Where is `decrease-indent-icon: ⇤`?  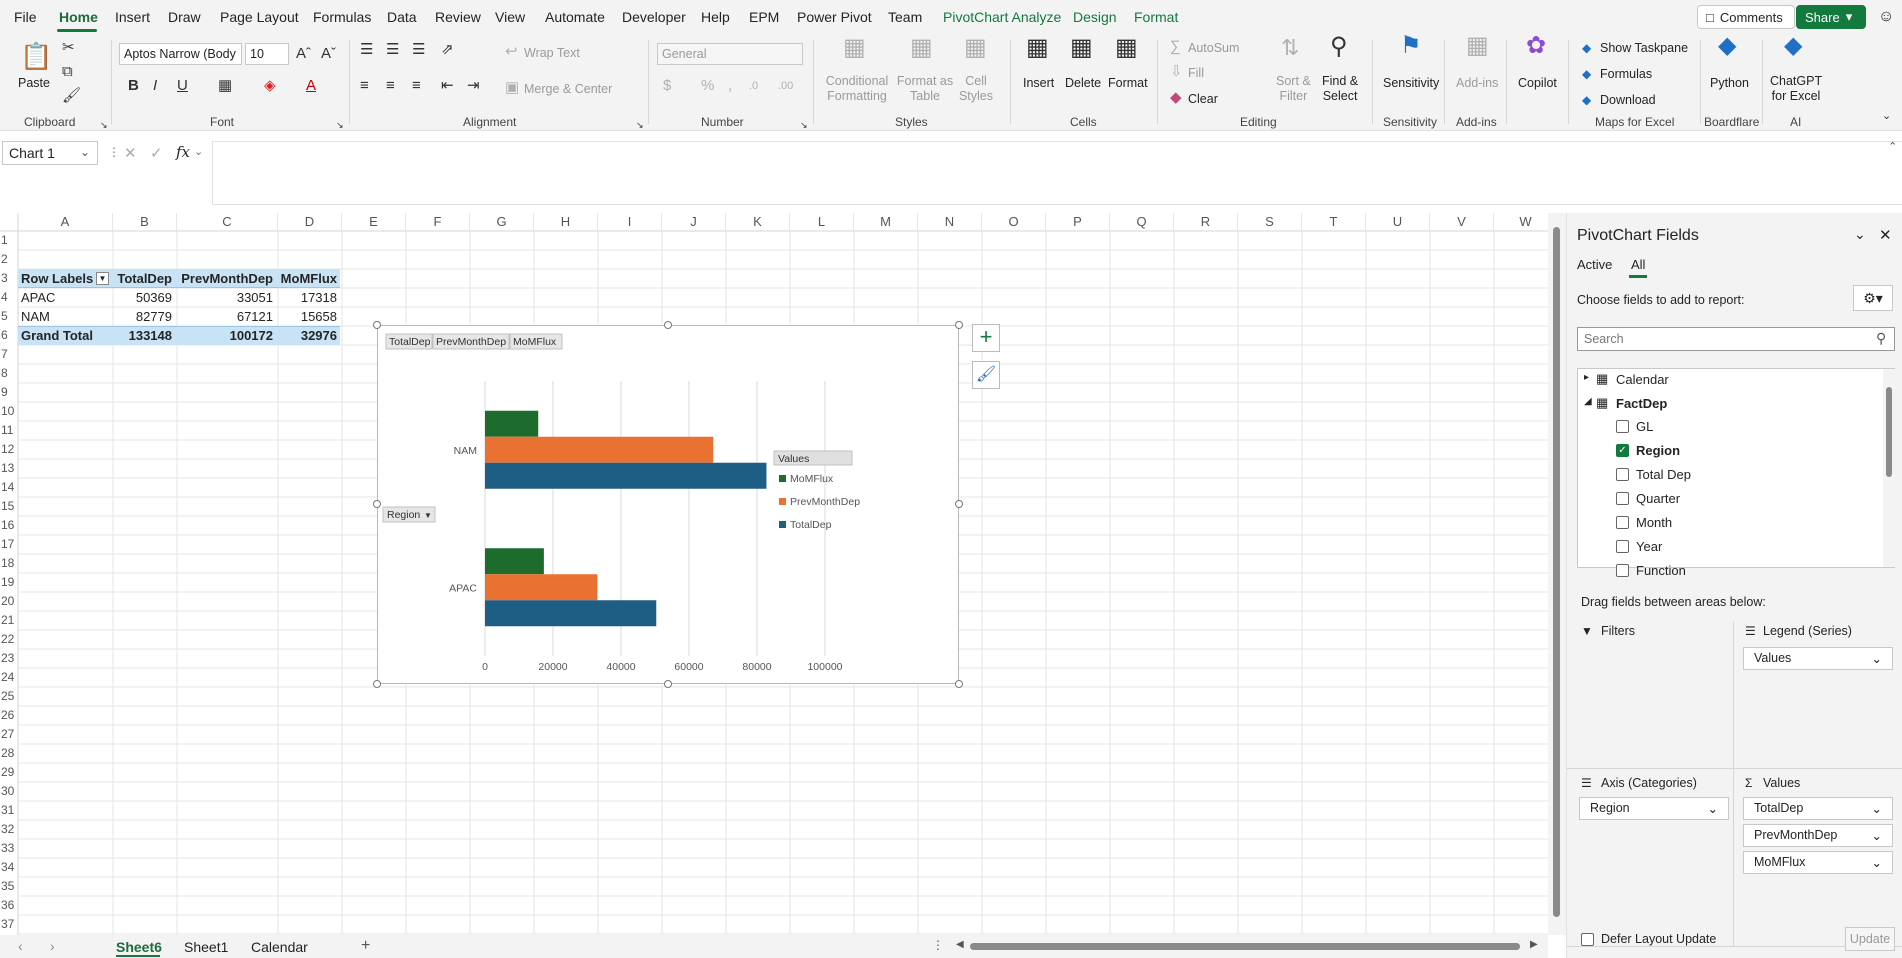
decrease-indent-icon: ⇤ is located at coordinates (447, 86).